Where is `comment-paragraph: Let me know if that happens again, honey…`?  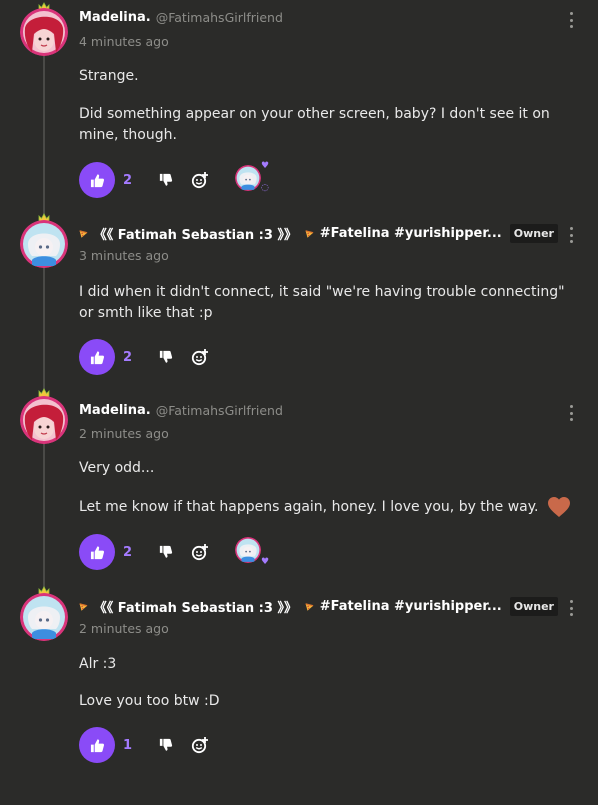
comment-paragraph: Let me know if that happens again, honey… is located at coordinates (309, 507).